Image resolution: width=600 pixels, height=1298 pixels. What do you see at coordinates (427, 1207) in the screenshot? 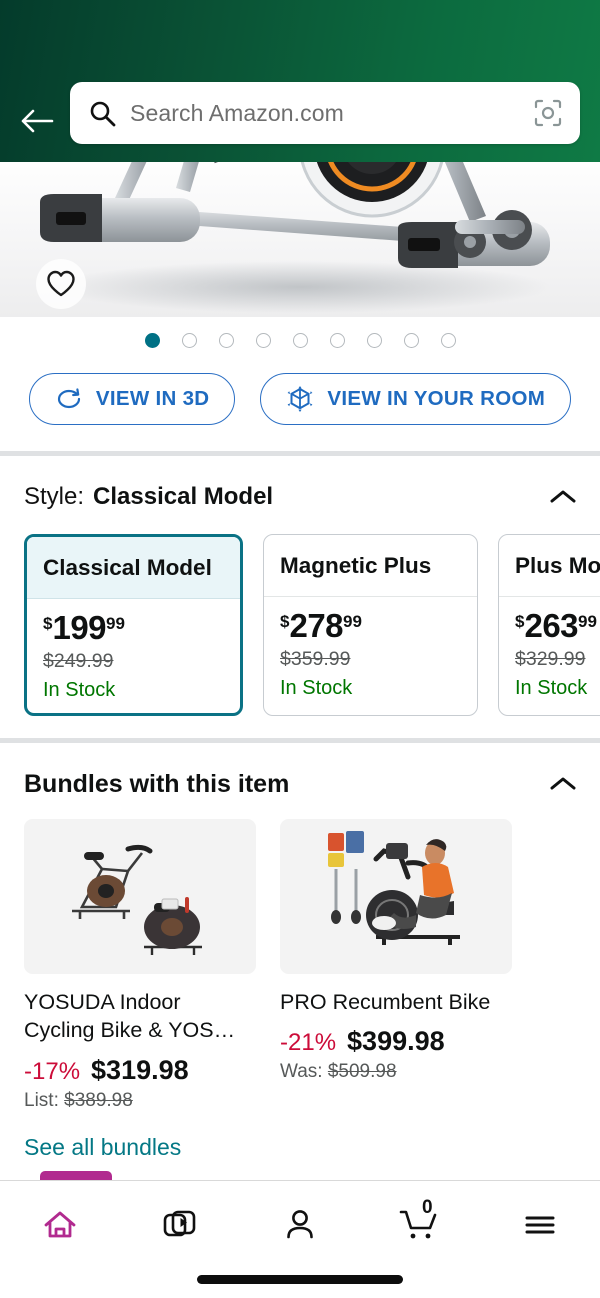
I see `cart-count-badge: 0` at bounding box center [427, 1207].